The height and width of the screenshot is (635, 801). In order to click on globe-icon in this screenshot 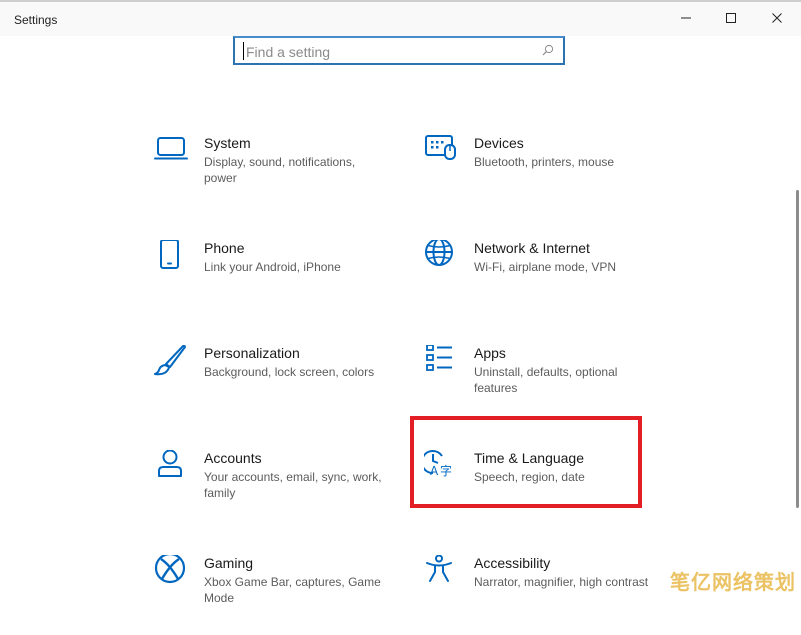, I will do `click(439, 253)`.